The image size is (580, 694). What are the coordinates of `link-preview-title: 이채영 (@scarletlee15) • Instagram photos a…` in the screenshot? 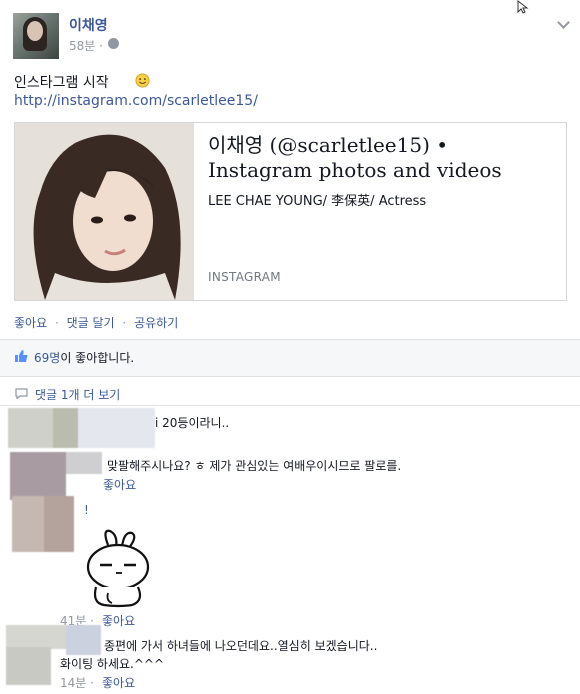 It's located at (383, 158).